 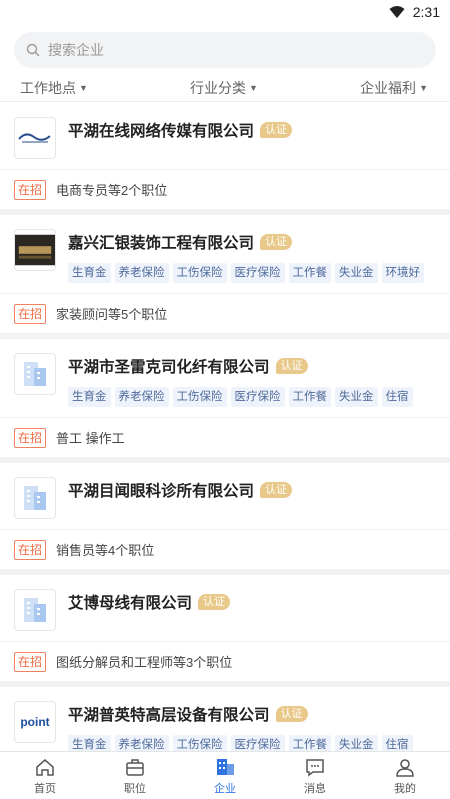 I want to click on company-name: 平湖目闻眼科诊所有限公司, so click(x=161, y=491).